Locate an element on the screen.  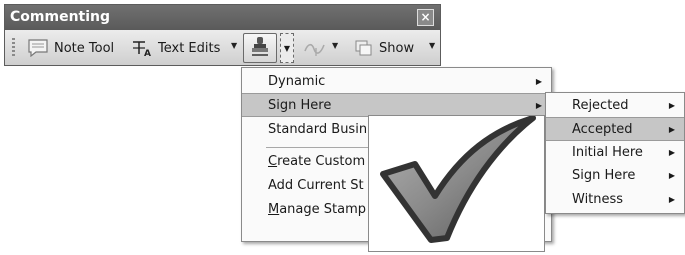
note-tool-label: Note Tool is located at coordinates (84, 48).